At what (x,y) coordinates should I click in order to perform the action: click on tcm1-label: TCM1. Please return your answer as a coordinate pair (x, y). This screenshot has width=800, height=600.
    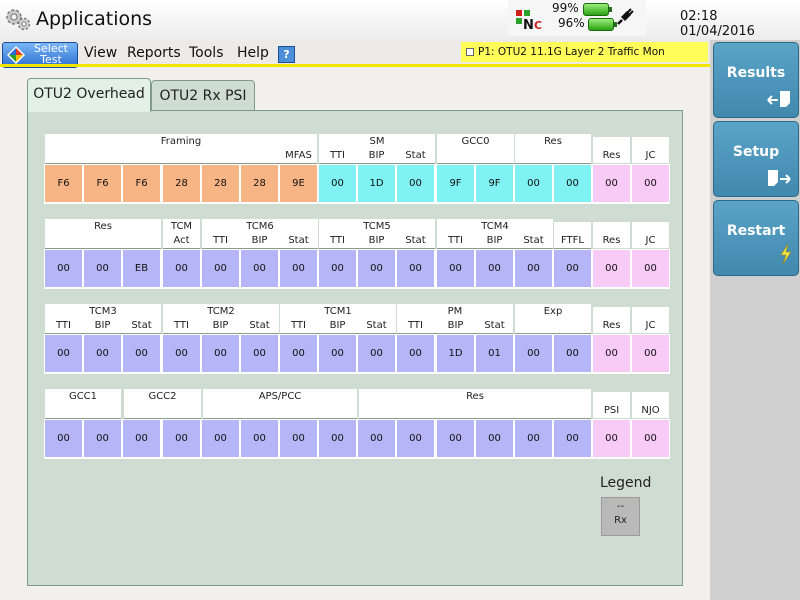
    Looking at the image, I should click on (338, 311).